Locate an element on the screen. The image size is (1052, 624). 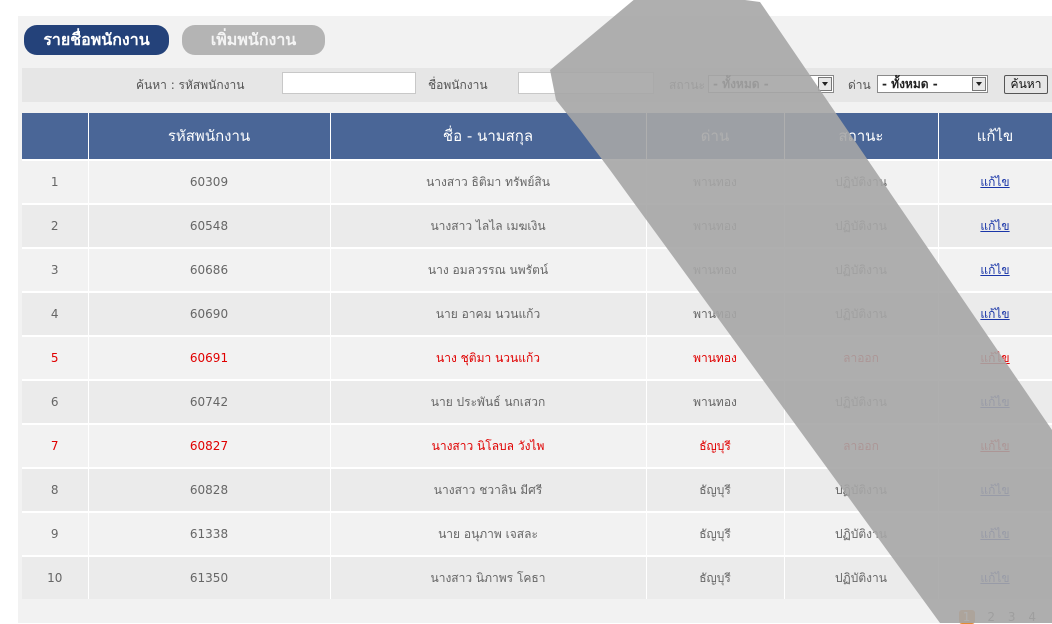
employee-id: 60742 is located at coordinates (209, 401).